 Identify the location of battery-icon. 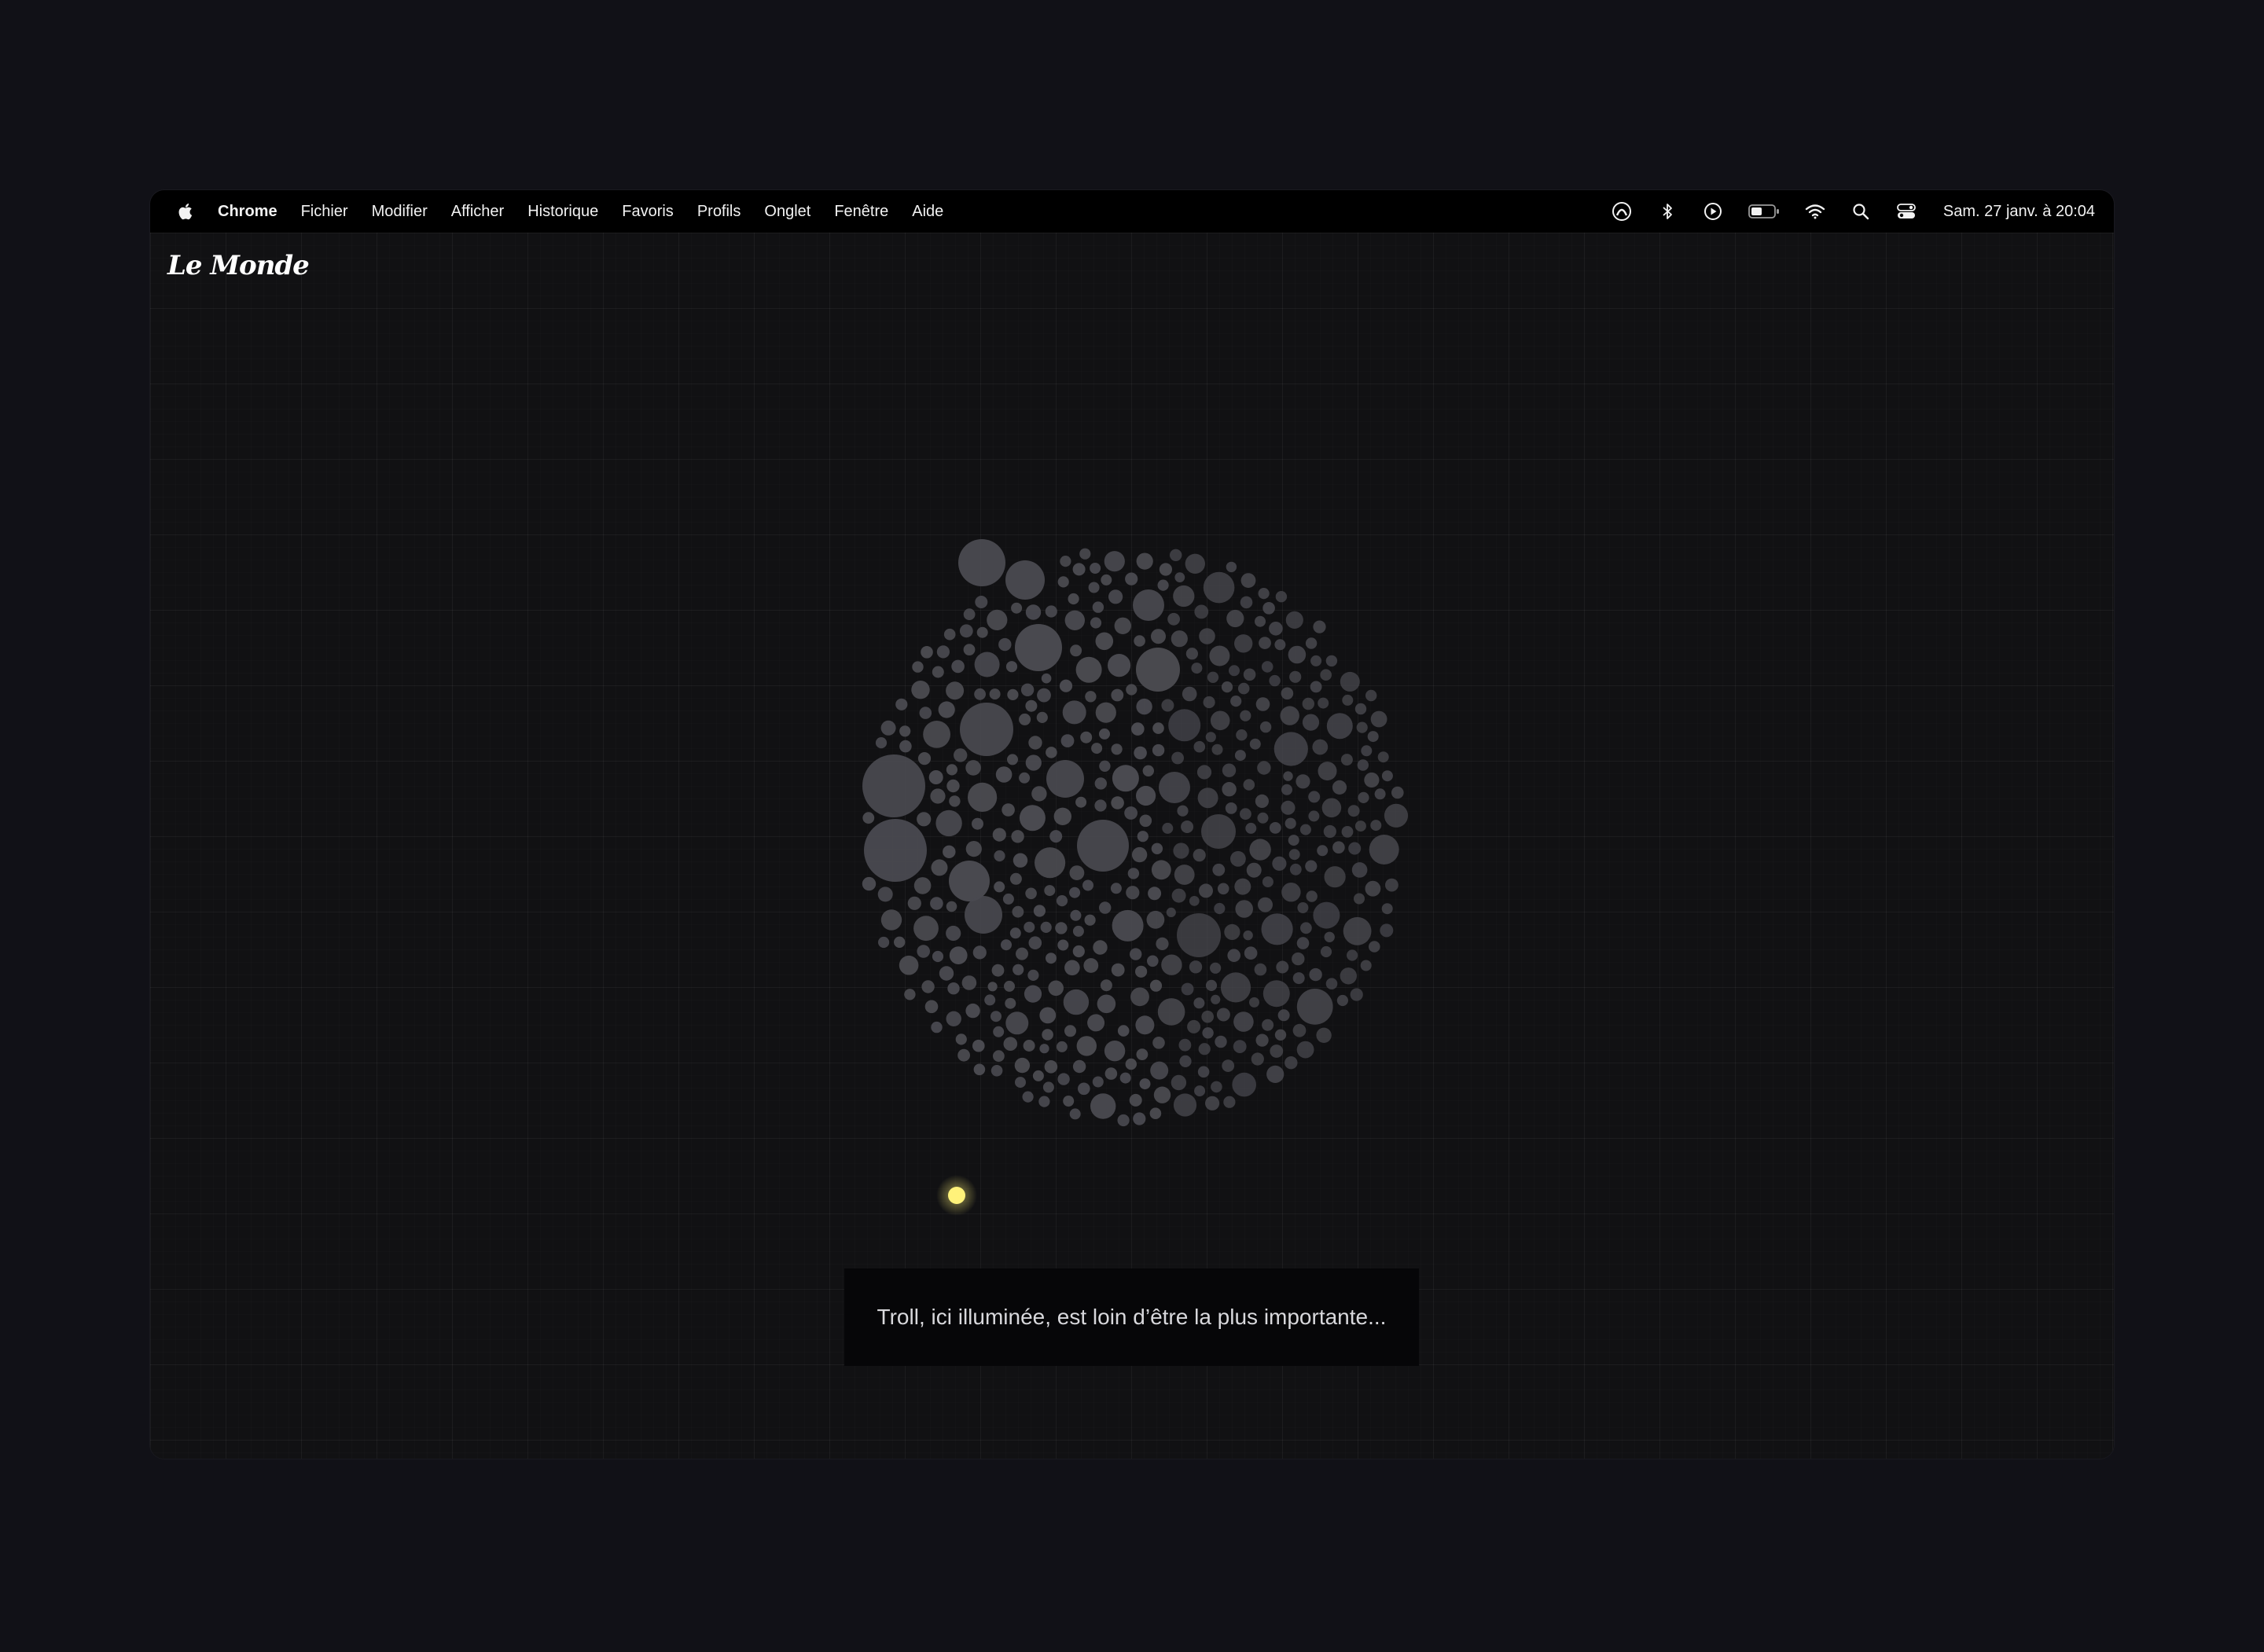
(1764, 211).